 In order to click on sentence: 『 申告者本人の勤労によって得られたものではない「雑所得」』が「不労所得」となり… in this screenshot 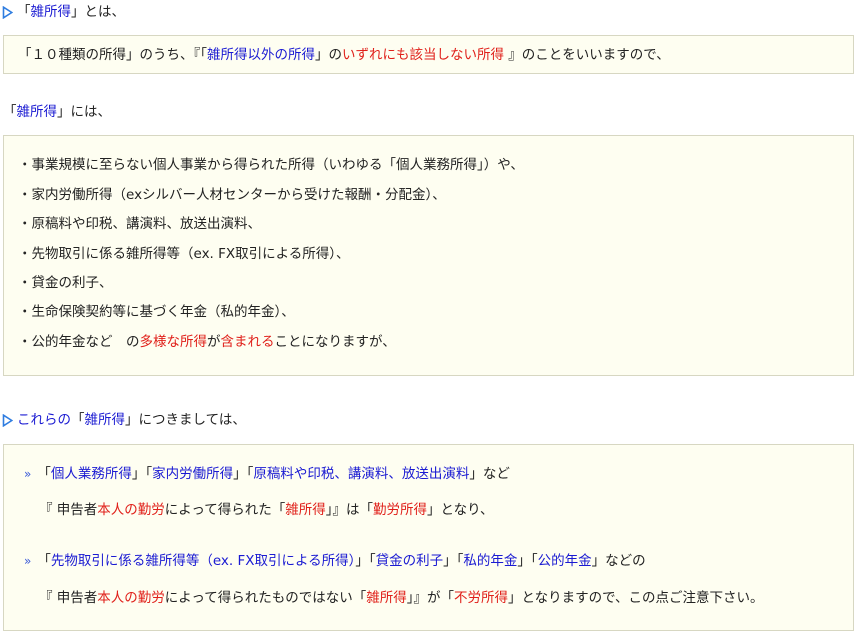, I will do `click(401, 598)`.